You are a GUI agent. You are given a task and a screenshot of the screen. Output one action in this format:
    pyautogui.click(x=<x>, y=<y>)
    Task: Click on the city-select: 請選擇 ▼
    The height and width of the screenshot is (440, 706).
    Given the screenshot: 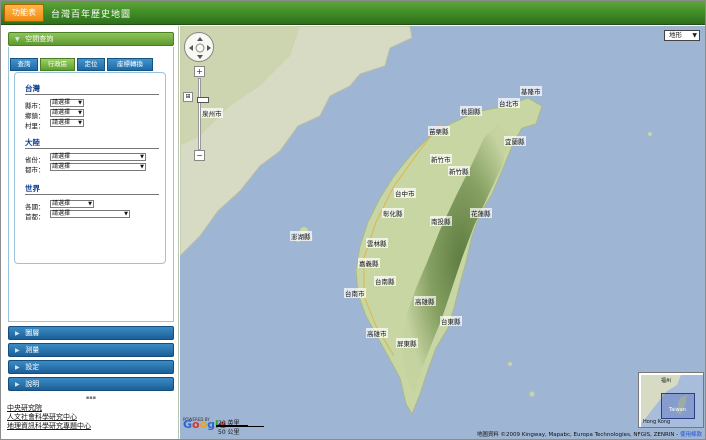 What is the action you would take?
    pyautogui.click(x=98, y=167)
    